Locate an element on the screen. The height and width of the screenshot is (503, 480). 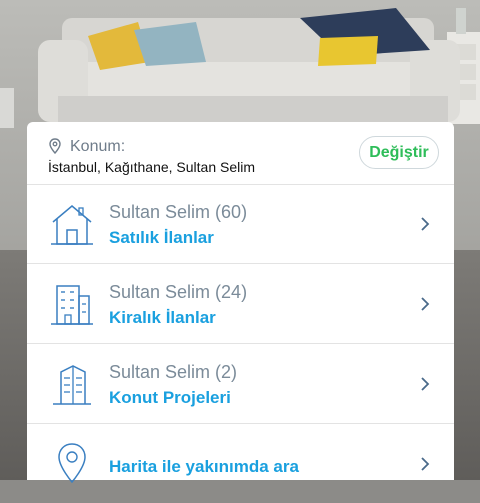
menu-row-title: Sultan Selim (60) is located at coordinates (178, 212).